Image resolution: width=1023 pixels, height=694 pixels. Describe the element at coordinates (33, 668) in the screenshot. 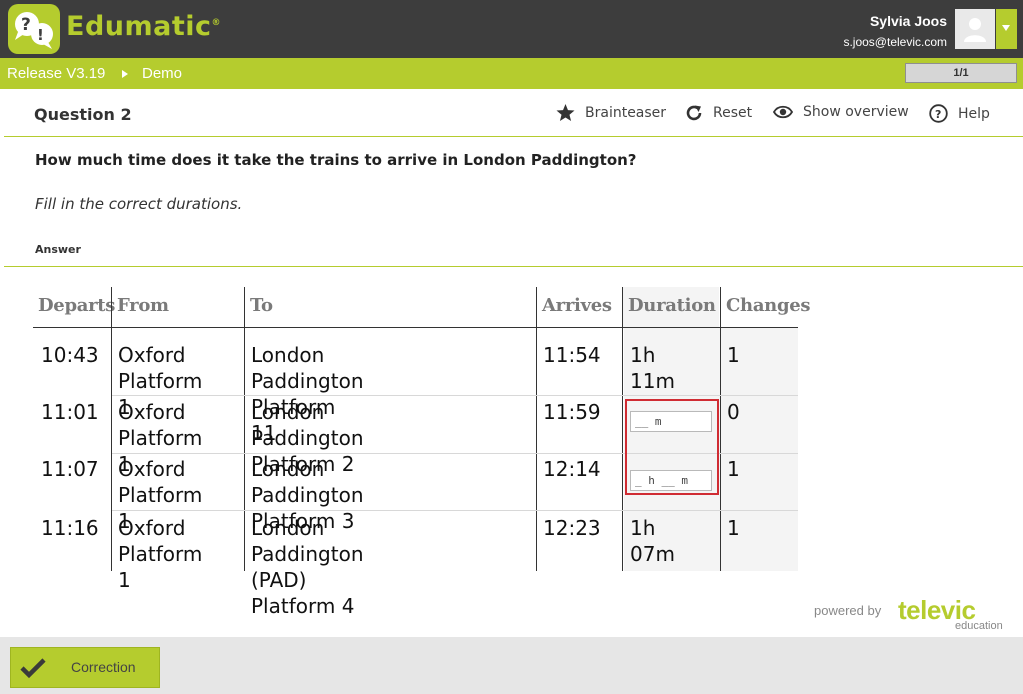

I see `checkmark-icon` at that location.